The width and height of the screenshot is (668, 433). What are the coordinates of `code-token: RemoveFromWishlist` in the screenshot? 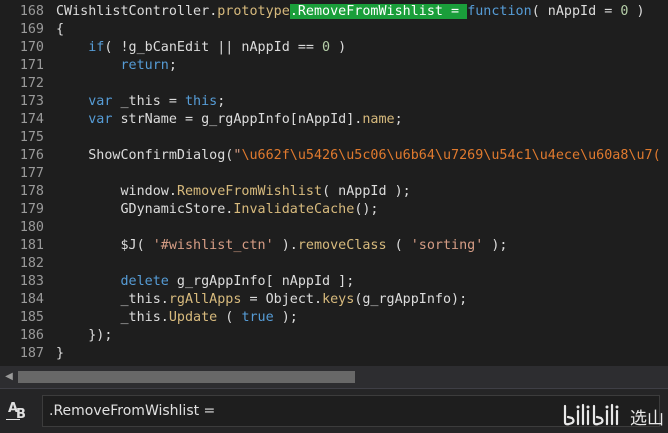 It's located at (249, 191).